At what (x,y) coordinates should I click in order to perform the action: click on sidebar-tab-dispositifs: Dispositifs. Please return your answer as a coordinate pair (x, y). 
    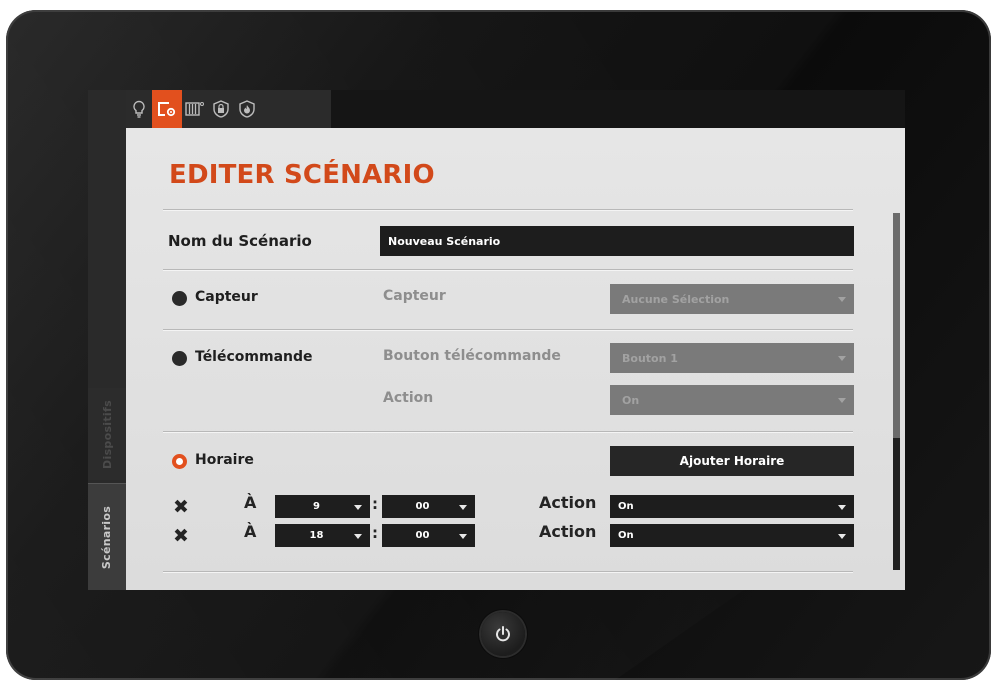
    Looking at the image, I should click on (107, 434).